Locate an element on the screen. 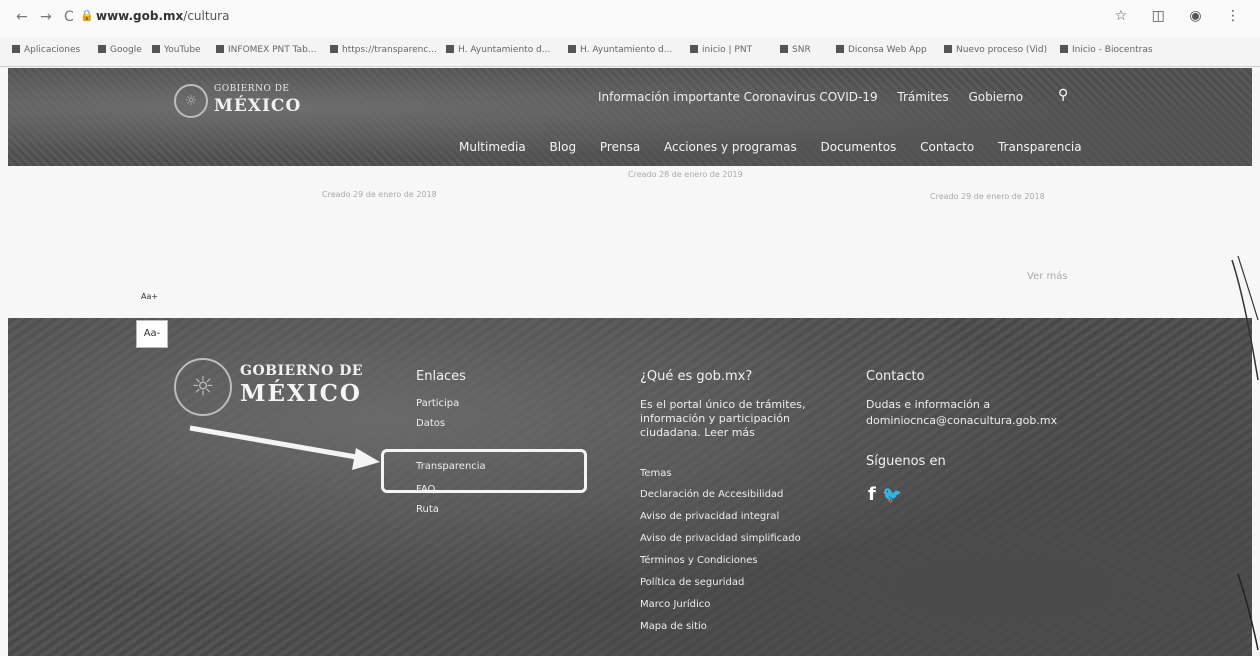 The width and height of the screenshot is (1260, 656). nav-acciones: Acciones y programas is located at coordinates (730, 147).